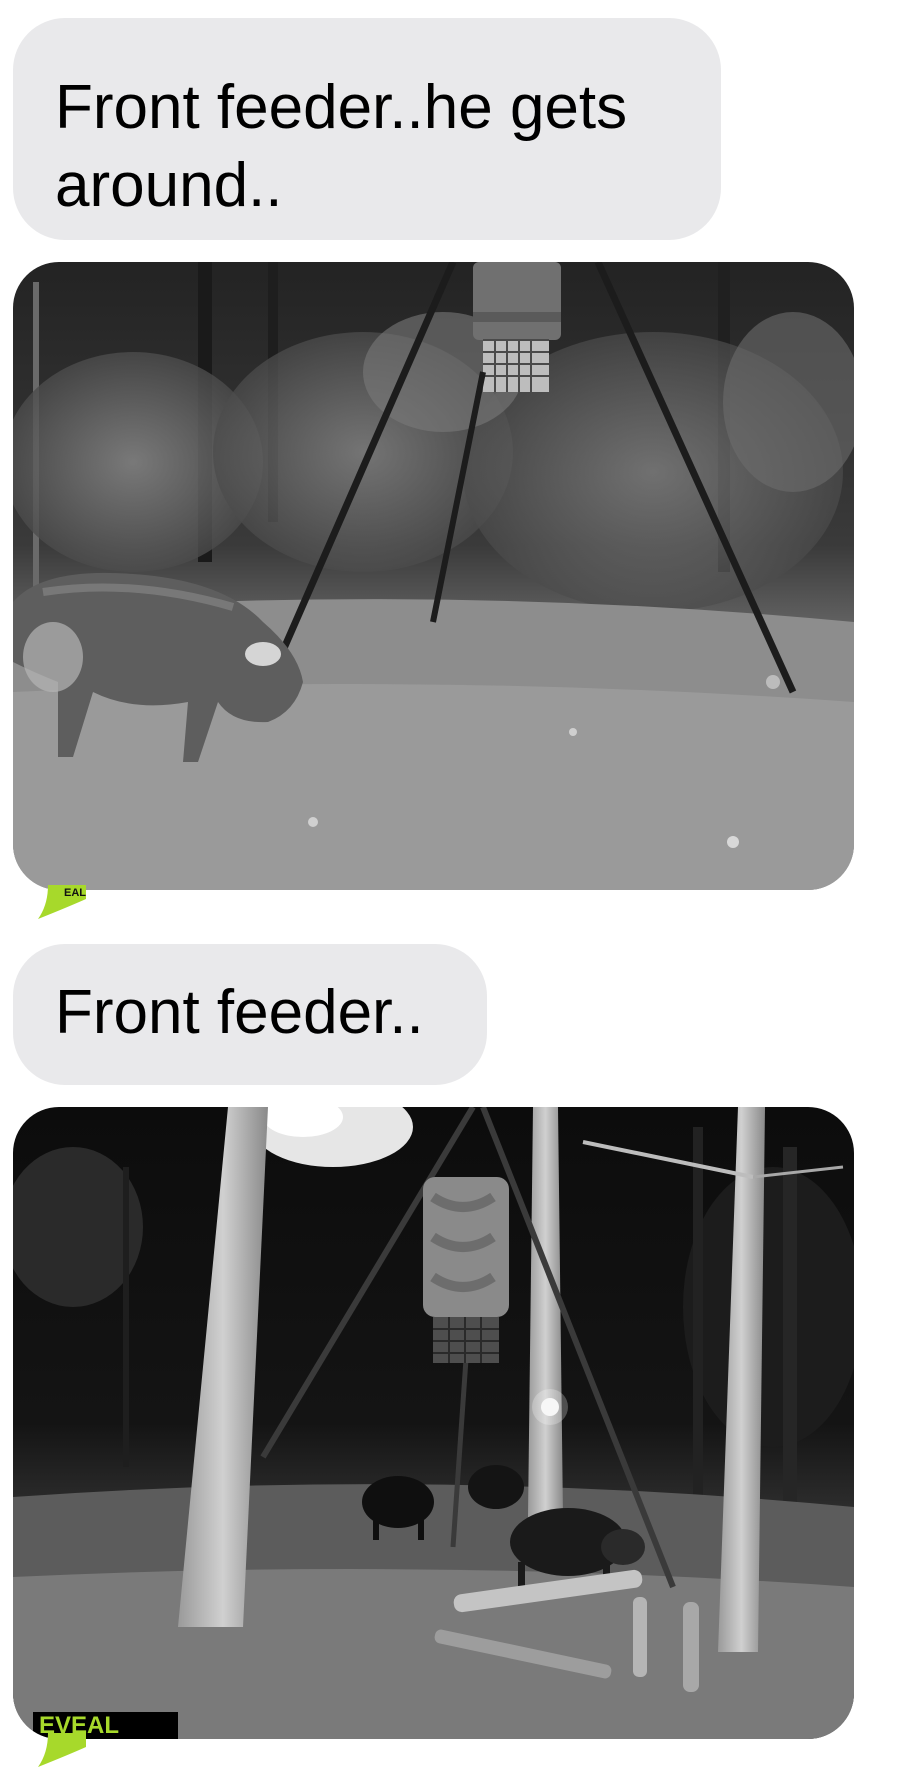 This screenshot has height=1774, width=897. I want to click on reveal-watermark-logo, so click(62, 1750).